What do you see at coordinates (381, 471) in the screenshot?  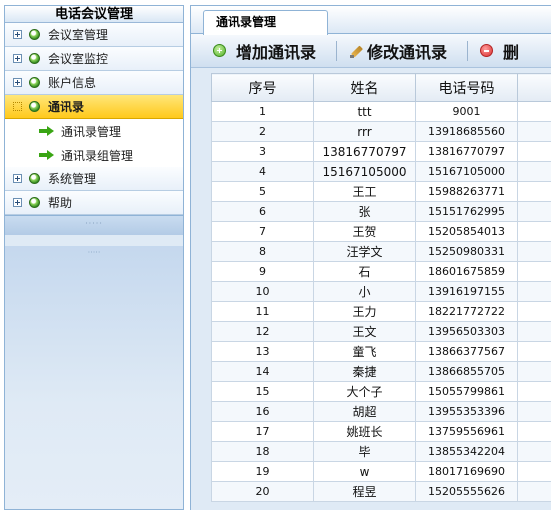 I see `table-row: 19 w 18017169690` at bounding box center [381, 471].